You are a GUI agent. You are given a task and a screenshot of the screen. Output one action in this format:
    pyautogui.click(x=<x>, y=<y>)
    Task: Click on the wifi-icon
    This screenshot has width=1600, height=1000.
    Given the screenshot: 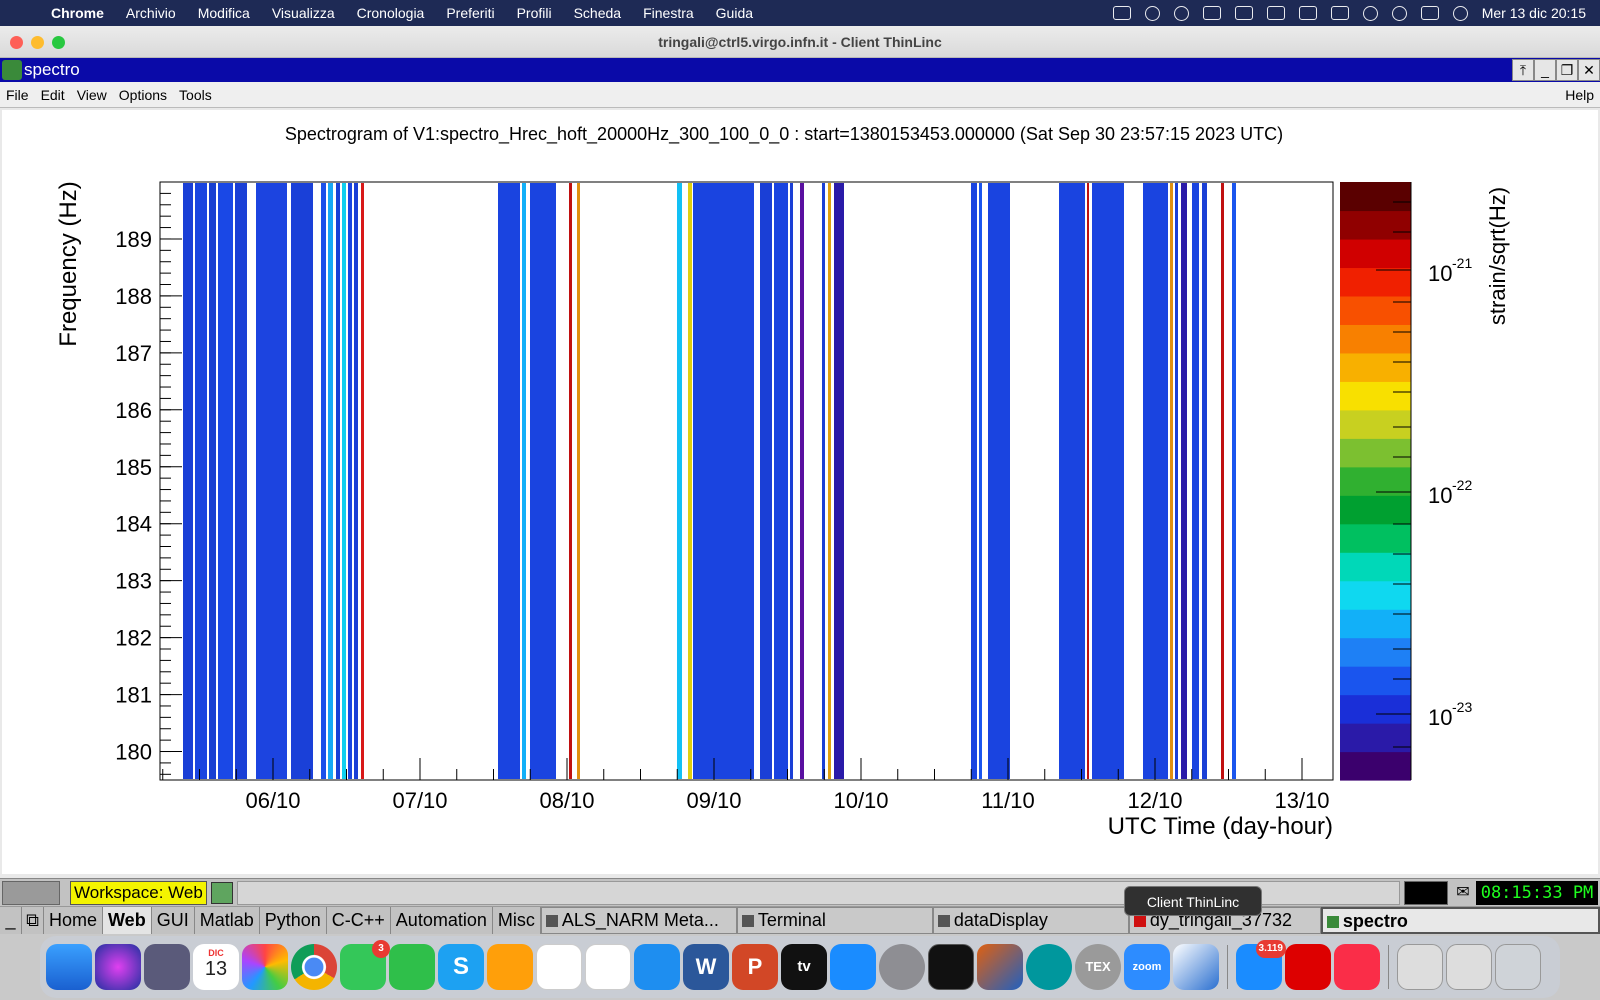 What is the action you would take?
    pyautogui.click(x=1370, y=13)
    